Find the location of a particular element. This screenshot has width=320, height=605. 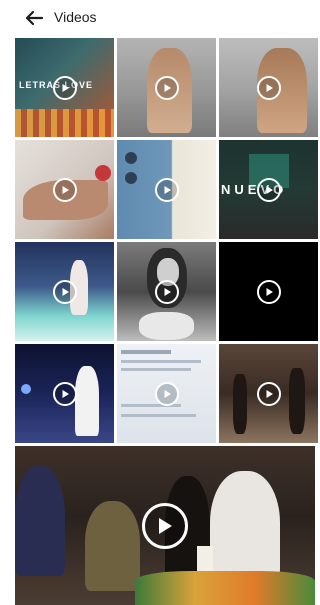

video-thumb-blue-fabric is located at coordinates (166, 189).